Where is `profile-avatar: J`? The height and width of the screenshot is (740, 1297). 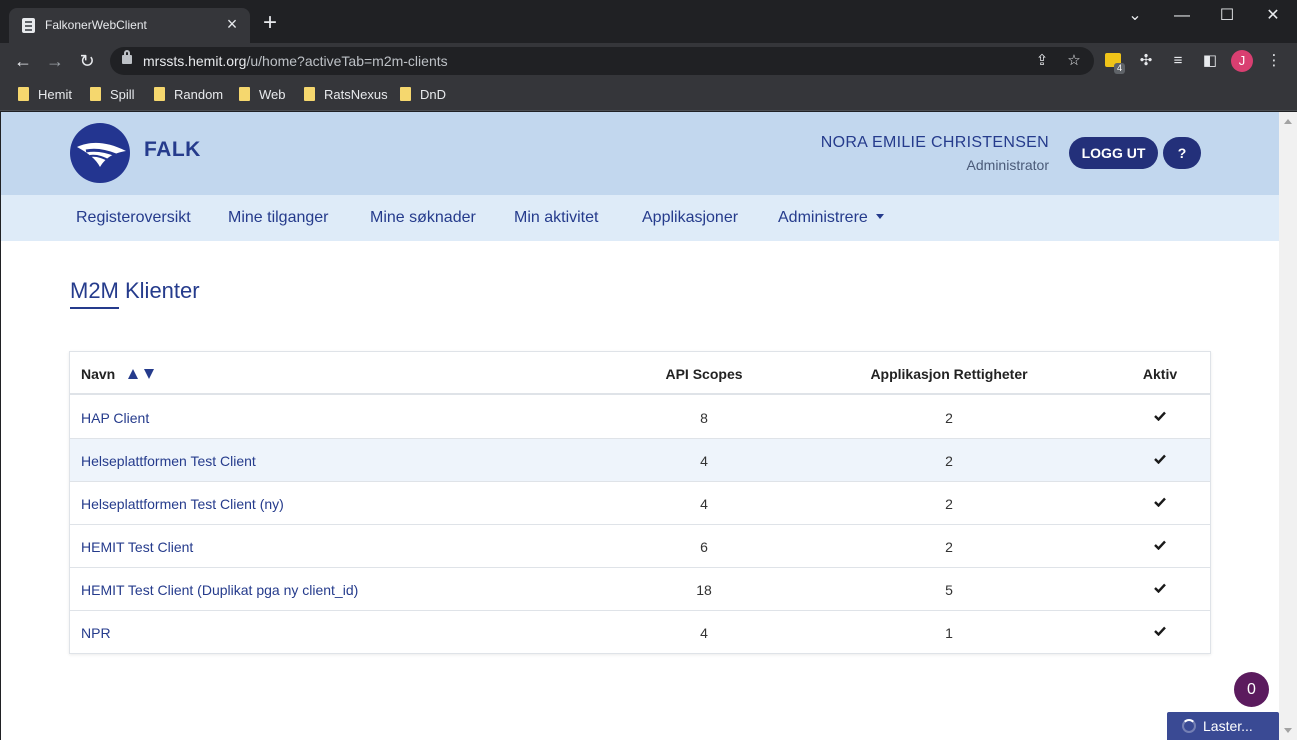 profile-avatar: J is located at coordinates (1242, 61).